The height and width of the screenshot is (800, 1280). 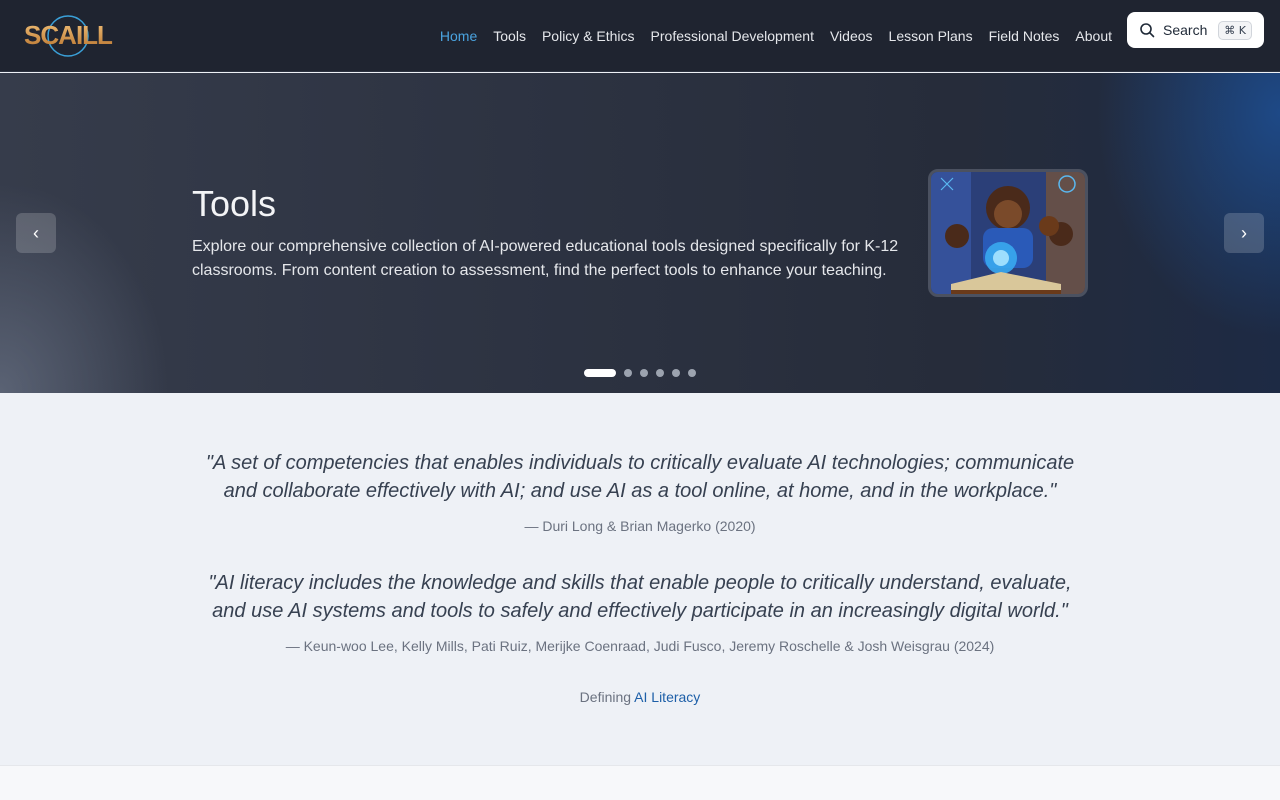 I want to click on quote-citation: — Duri Long & Brian Magerko (2020), so click(x=640, y=526).